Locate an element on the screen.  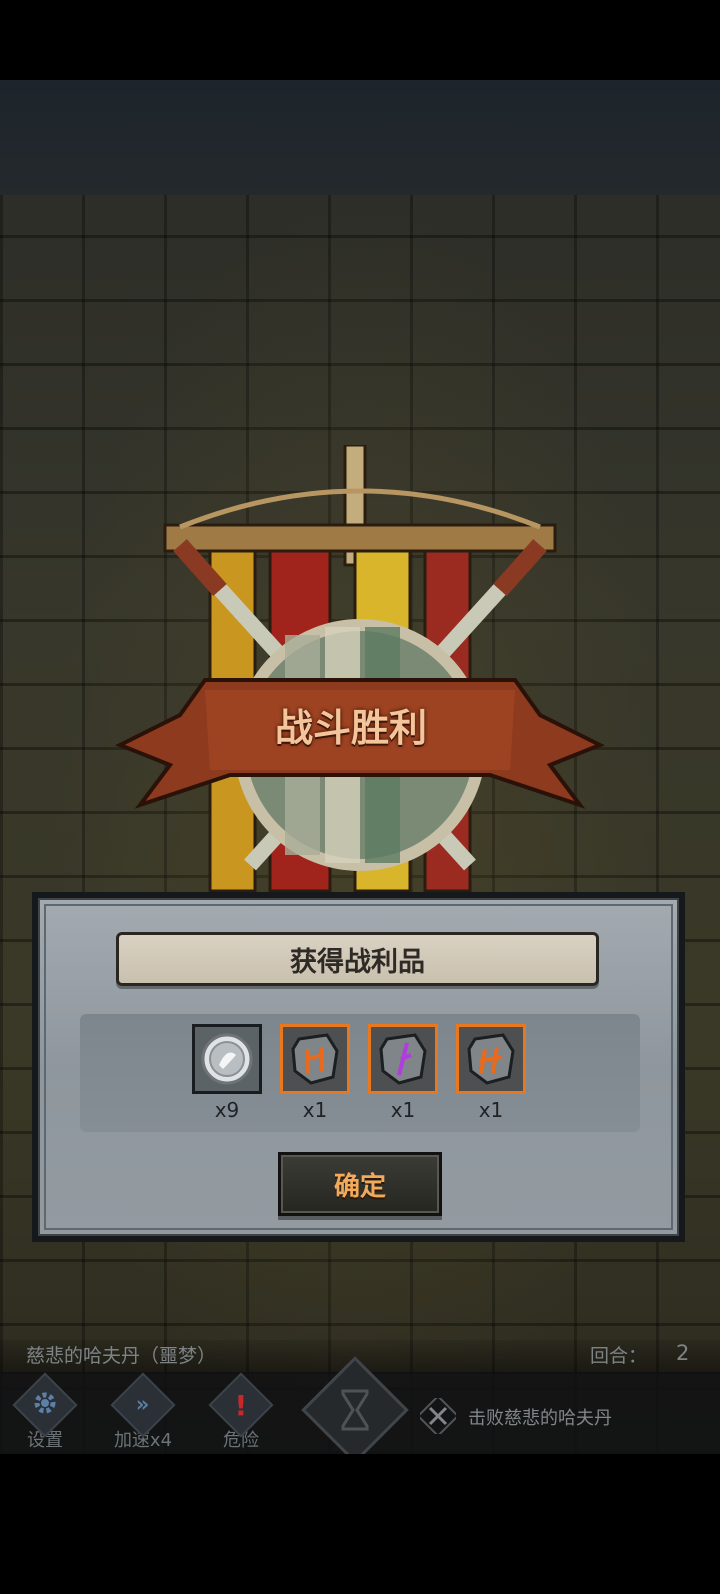
fast-forward-icon: » is located at coordinates (143, 1405).